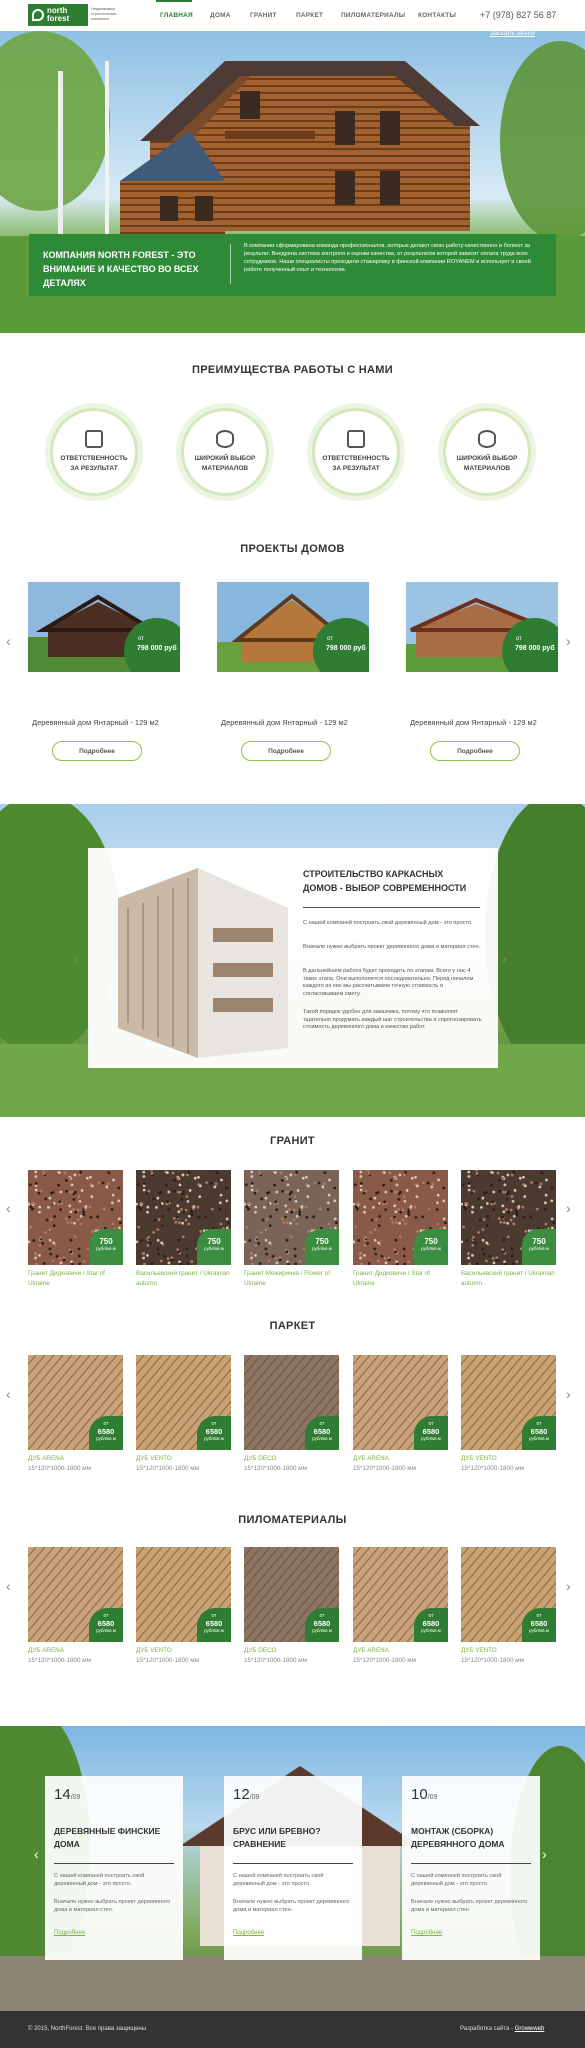  Describe the element at coordinates (294, 1656) in the screenshot. I see `lumber-caption: ДУБ DECO 15*120*1000-1800 мм` at that location.